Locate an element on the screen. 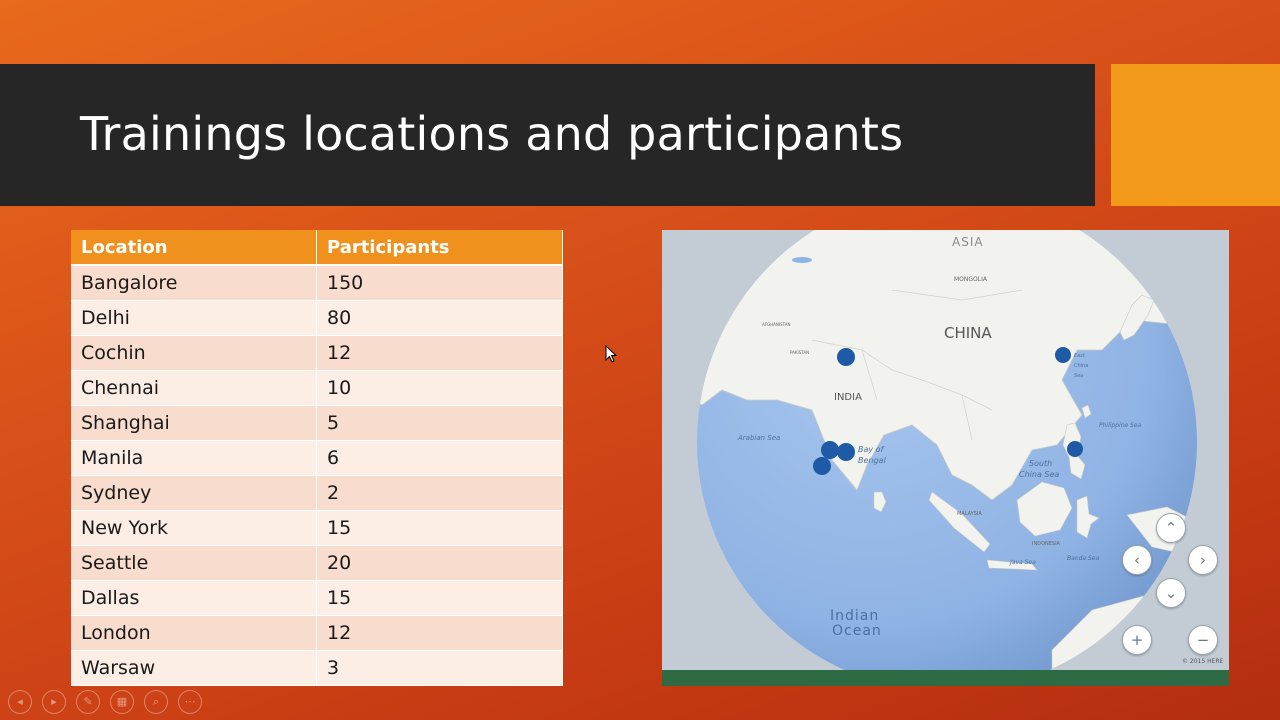  label-philippine-sea: Philippine Sea is located at coordinates (1120, 425).